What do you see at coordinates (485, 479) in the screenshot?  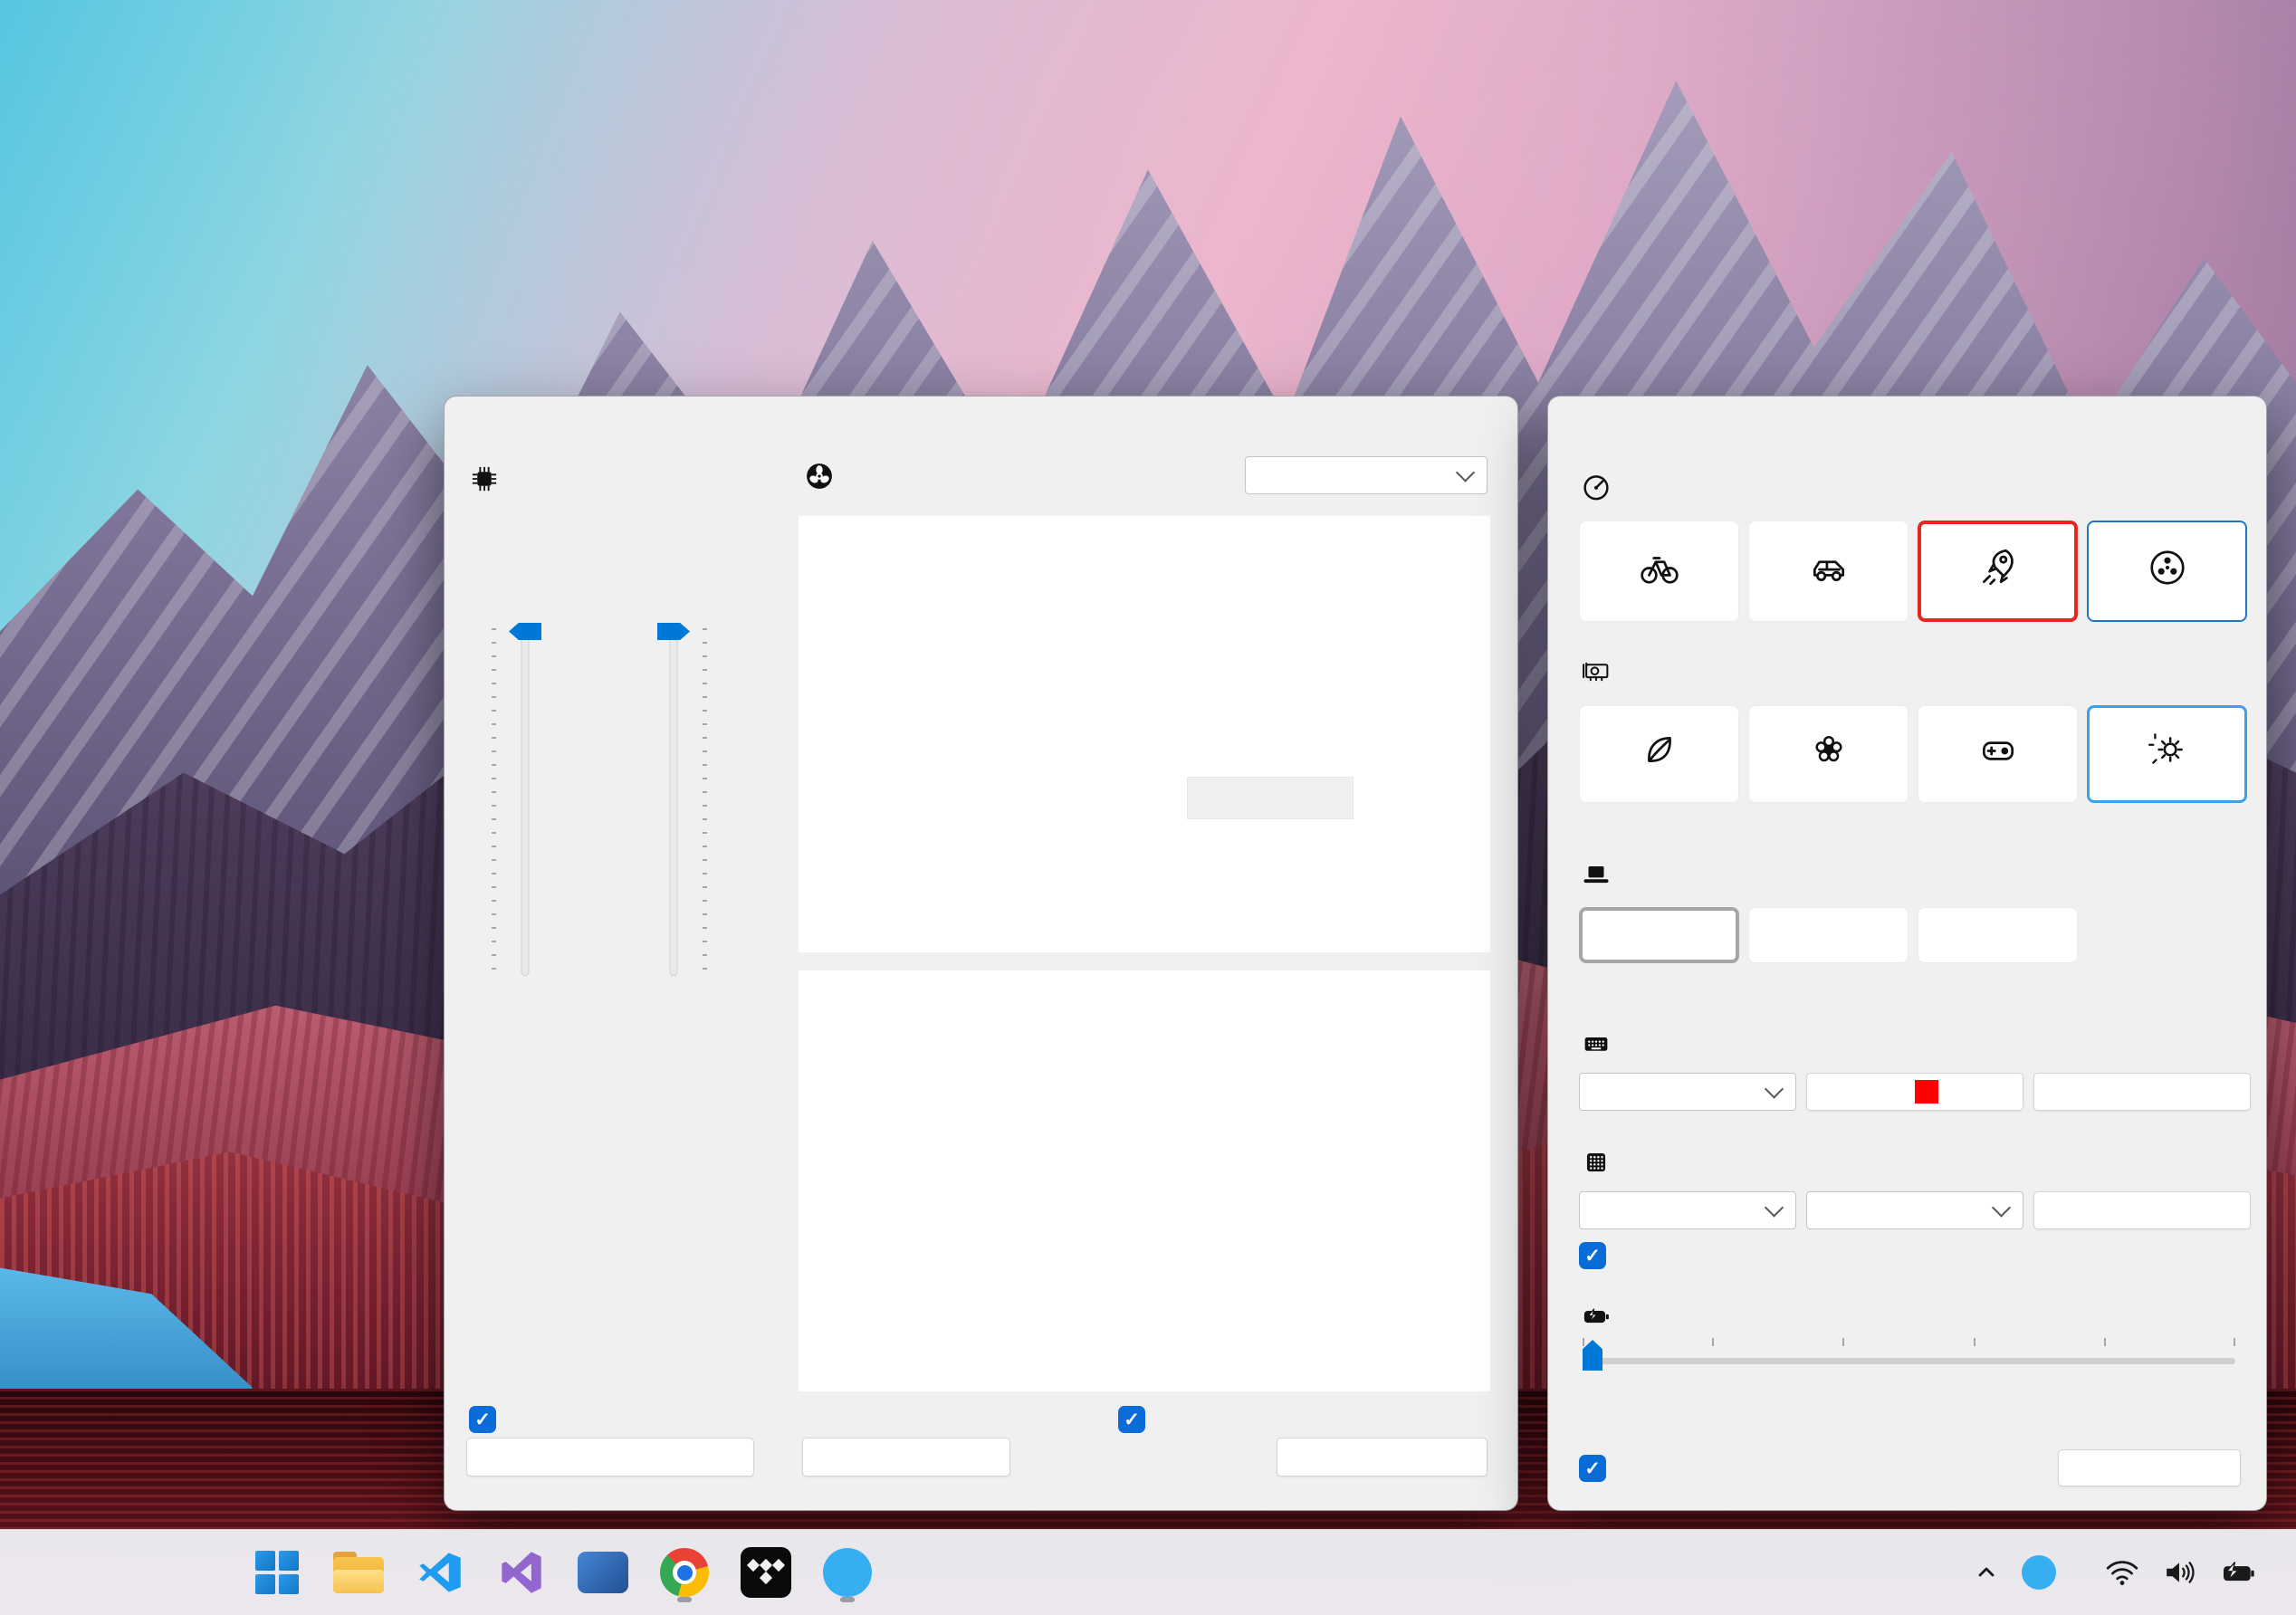 I see `chip-icon` at bounding box center [485, 479].